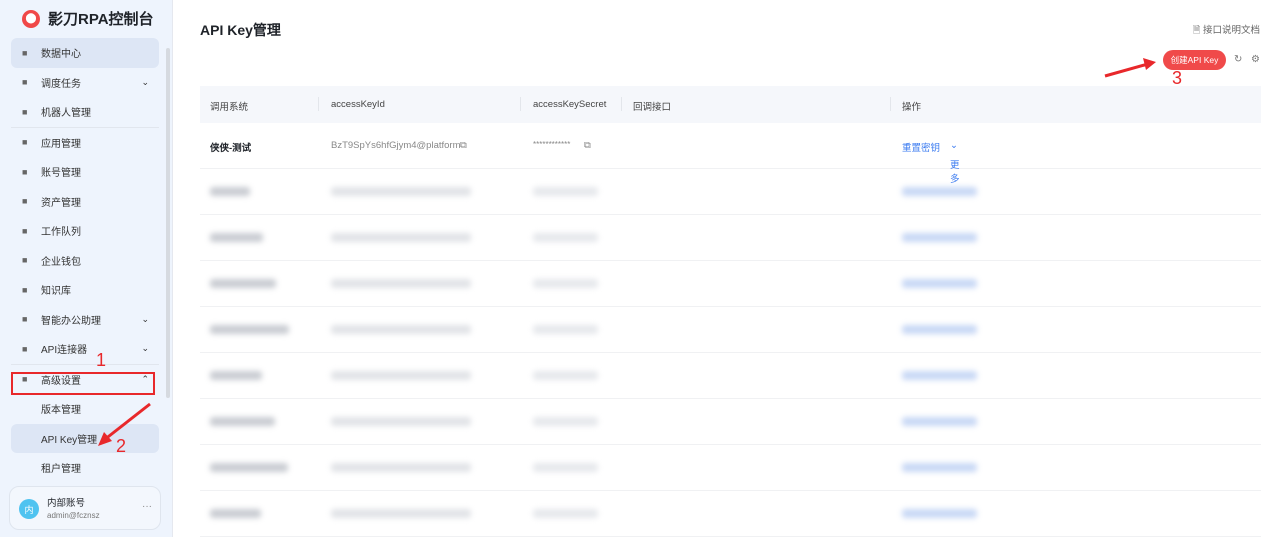 This screenshot has width=1280, height=537. What do you see at coordinates (229, 107) in the screenshot?
I see `col-system: 调用系统` at bounding box center [229, 107].